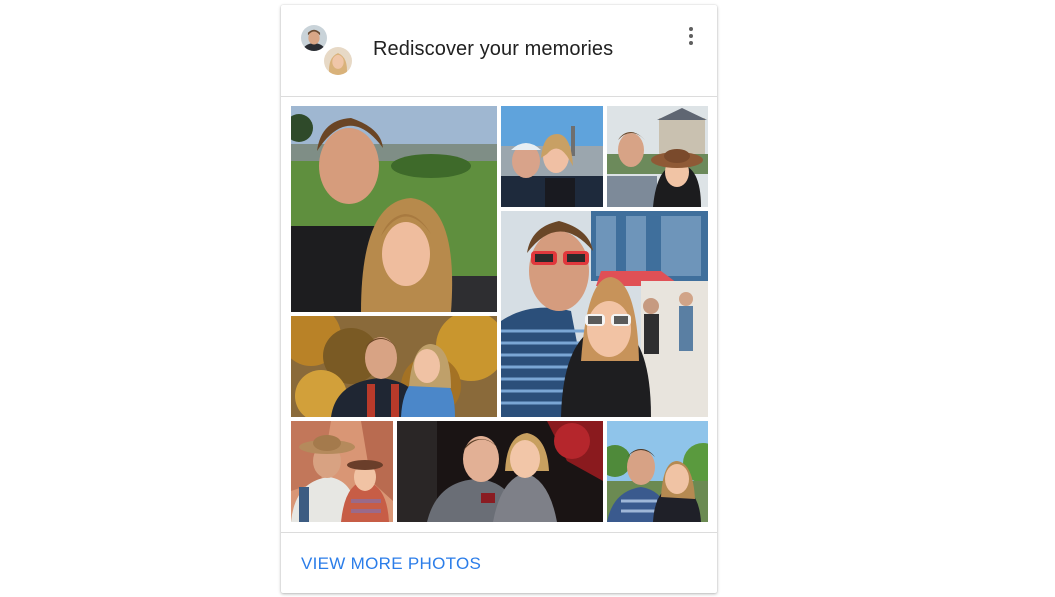 This screenshot has width=1055, height=597. I want to click on avatar-man, so click(314, 38).